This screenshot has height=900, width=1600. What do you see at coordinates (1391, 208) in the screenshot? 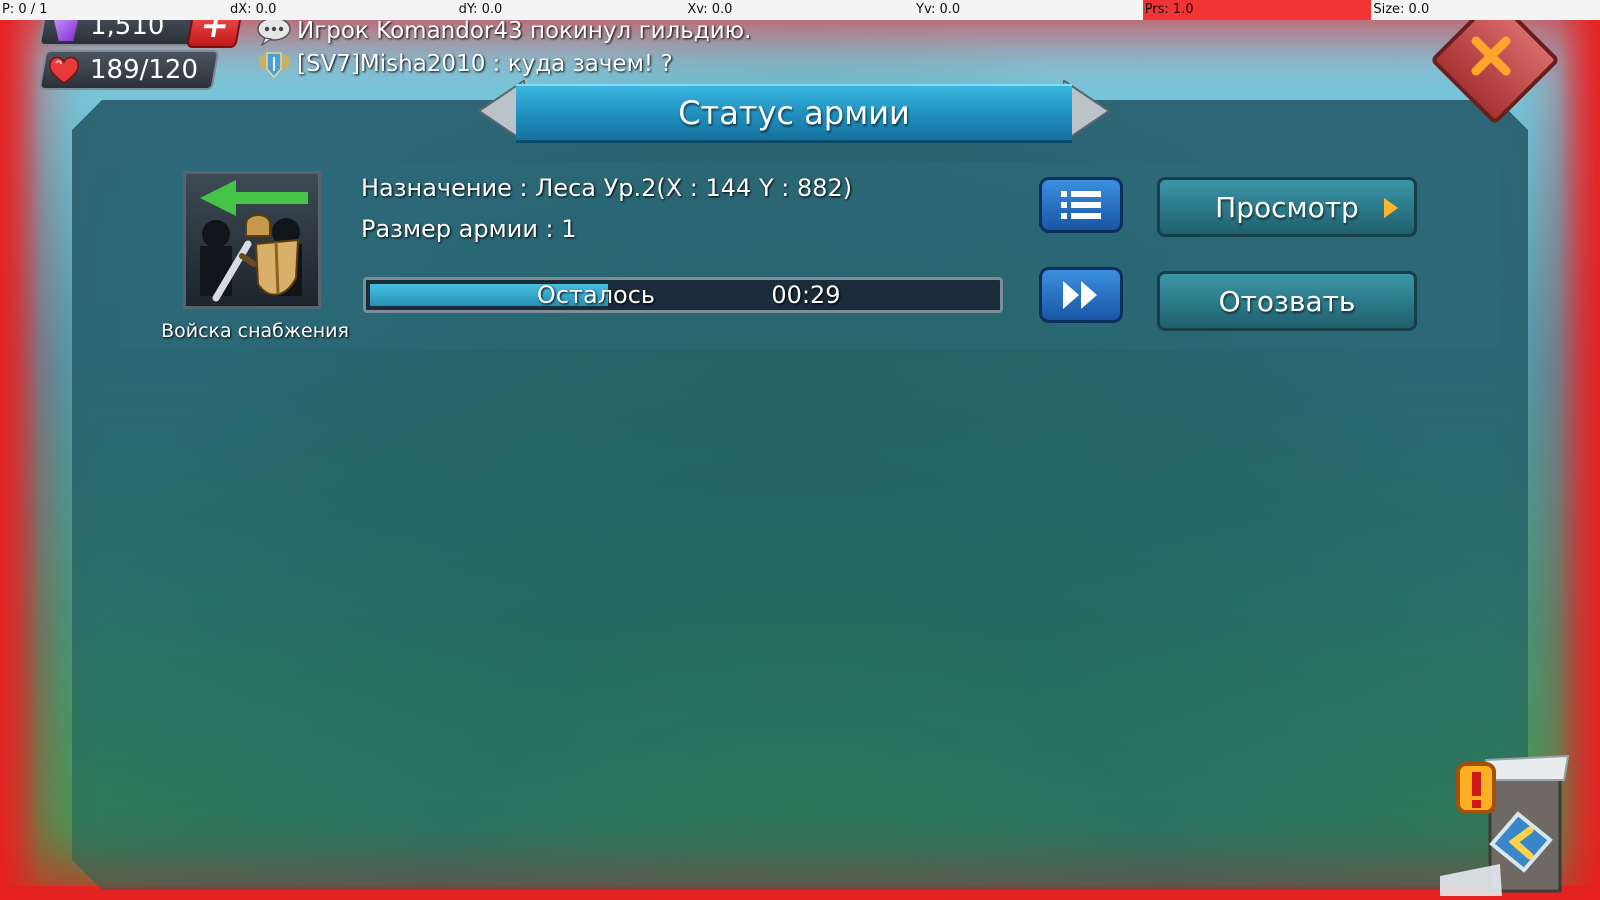
I see `play-arrow-icon` at bounding box center [1391, 208].